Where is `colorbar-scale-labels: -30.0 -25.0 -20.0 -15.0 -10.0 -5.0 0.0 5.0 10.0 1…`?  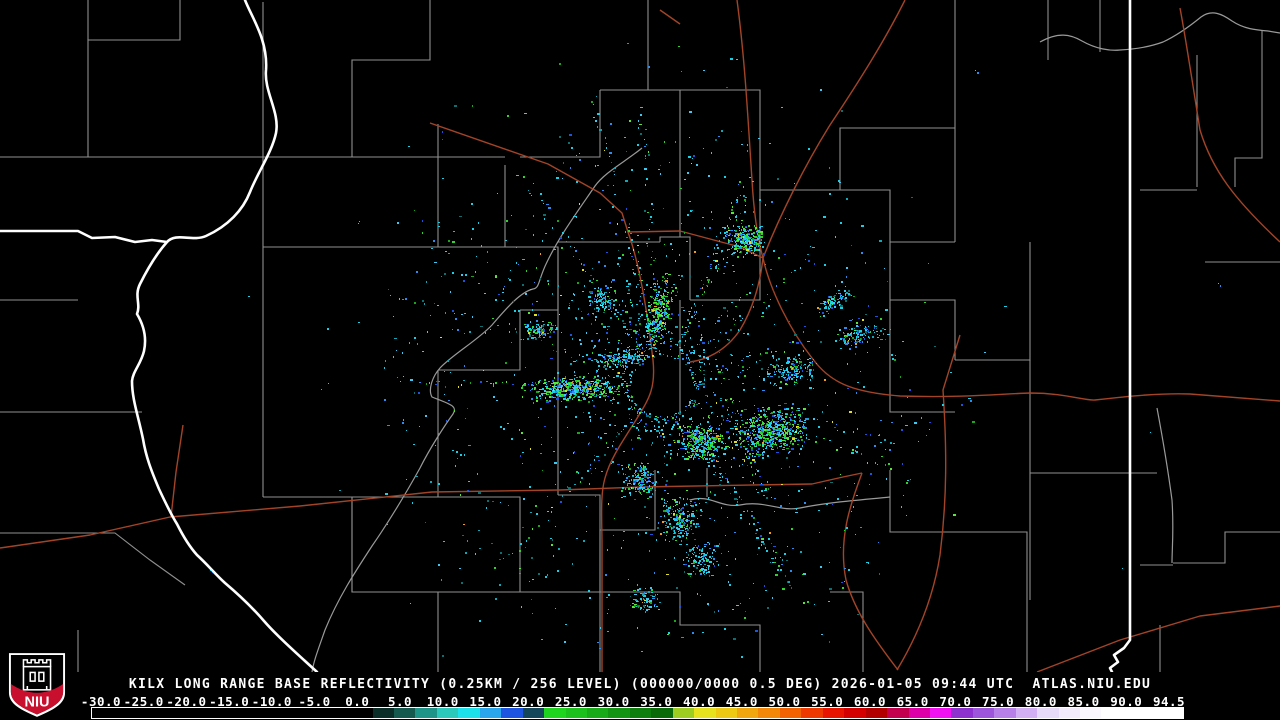
colorbar-scale-labels: -30.0 -25.0 -20.0 -15.0 -10.0 -5.0 0.0 5.0 10.0 1… is located at coordinates (640, 701).